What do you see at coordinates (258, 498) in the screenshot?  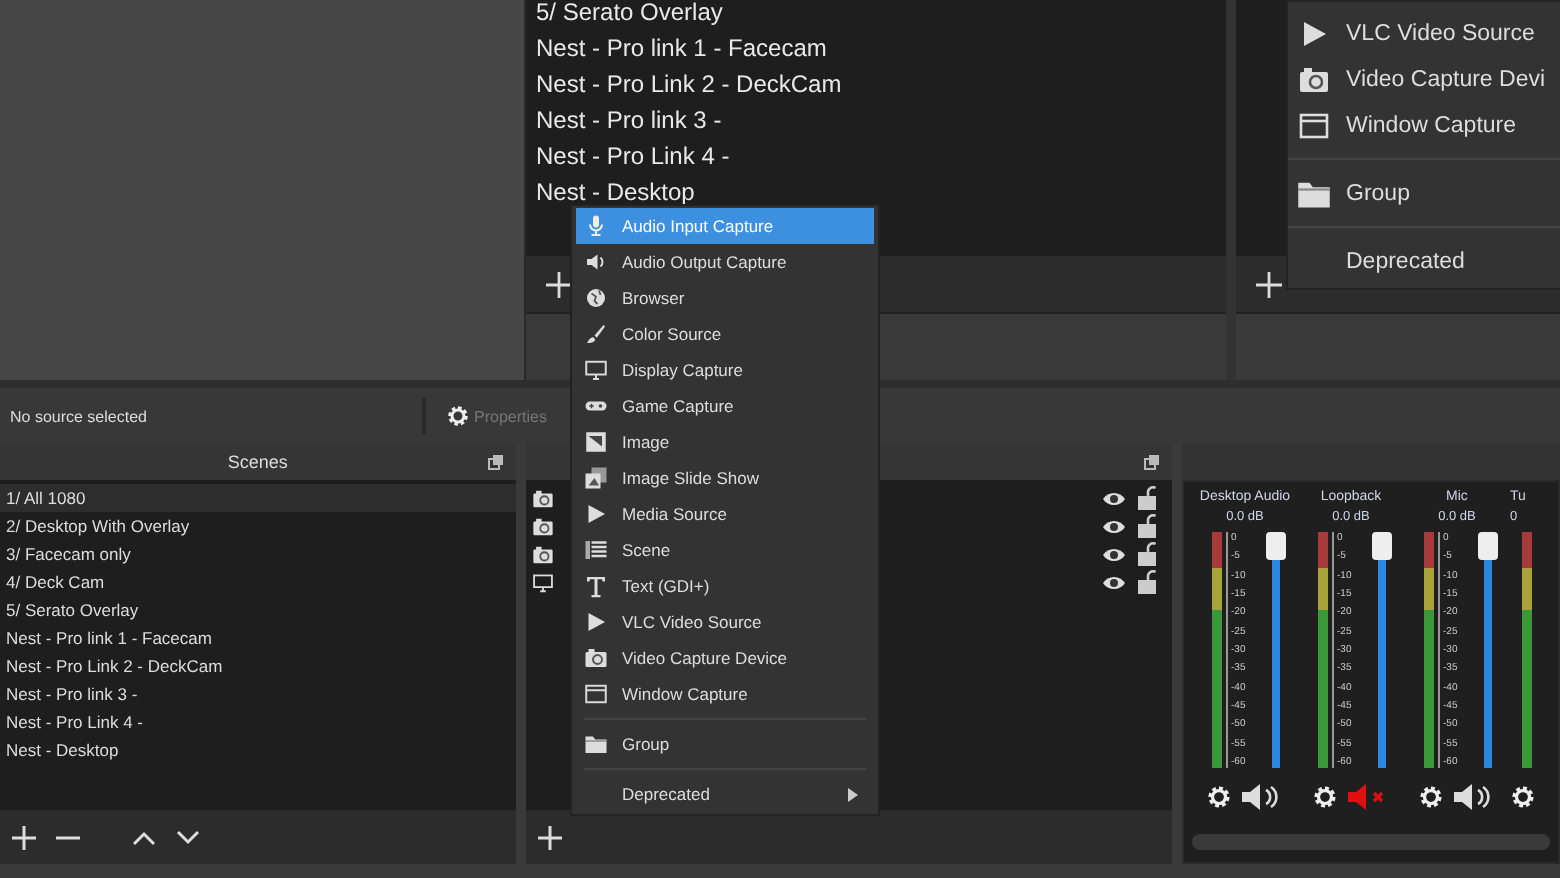 I see `list-item: 1/ All 1080` at bounding box center [258, 498].